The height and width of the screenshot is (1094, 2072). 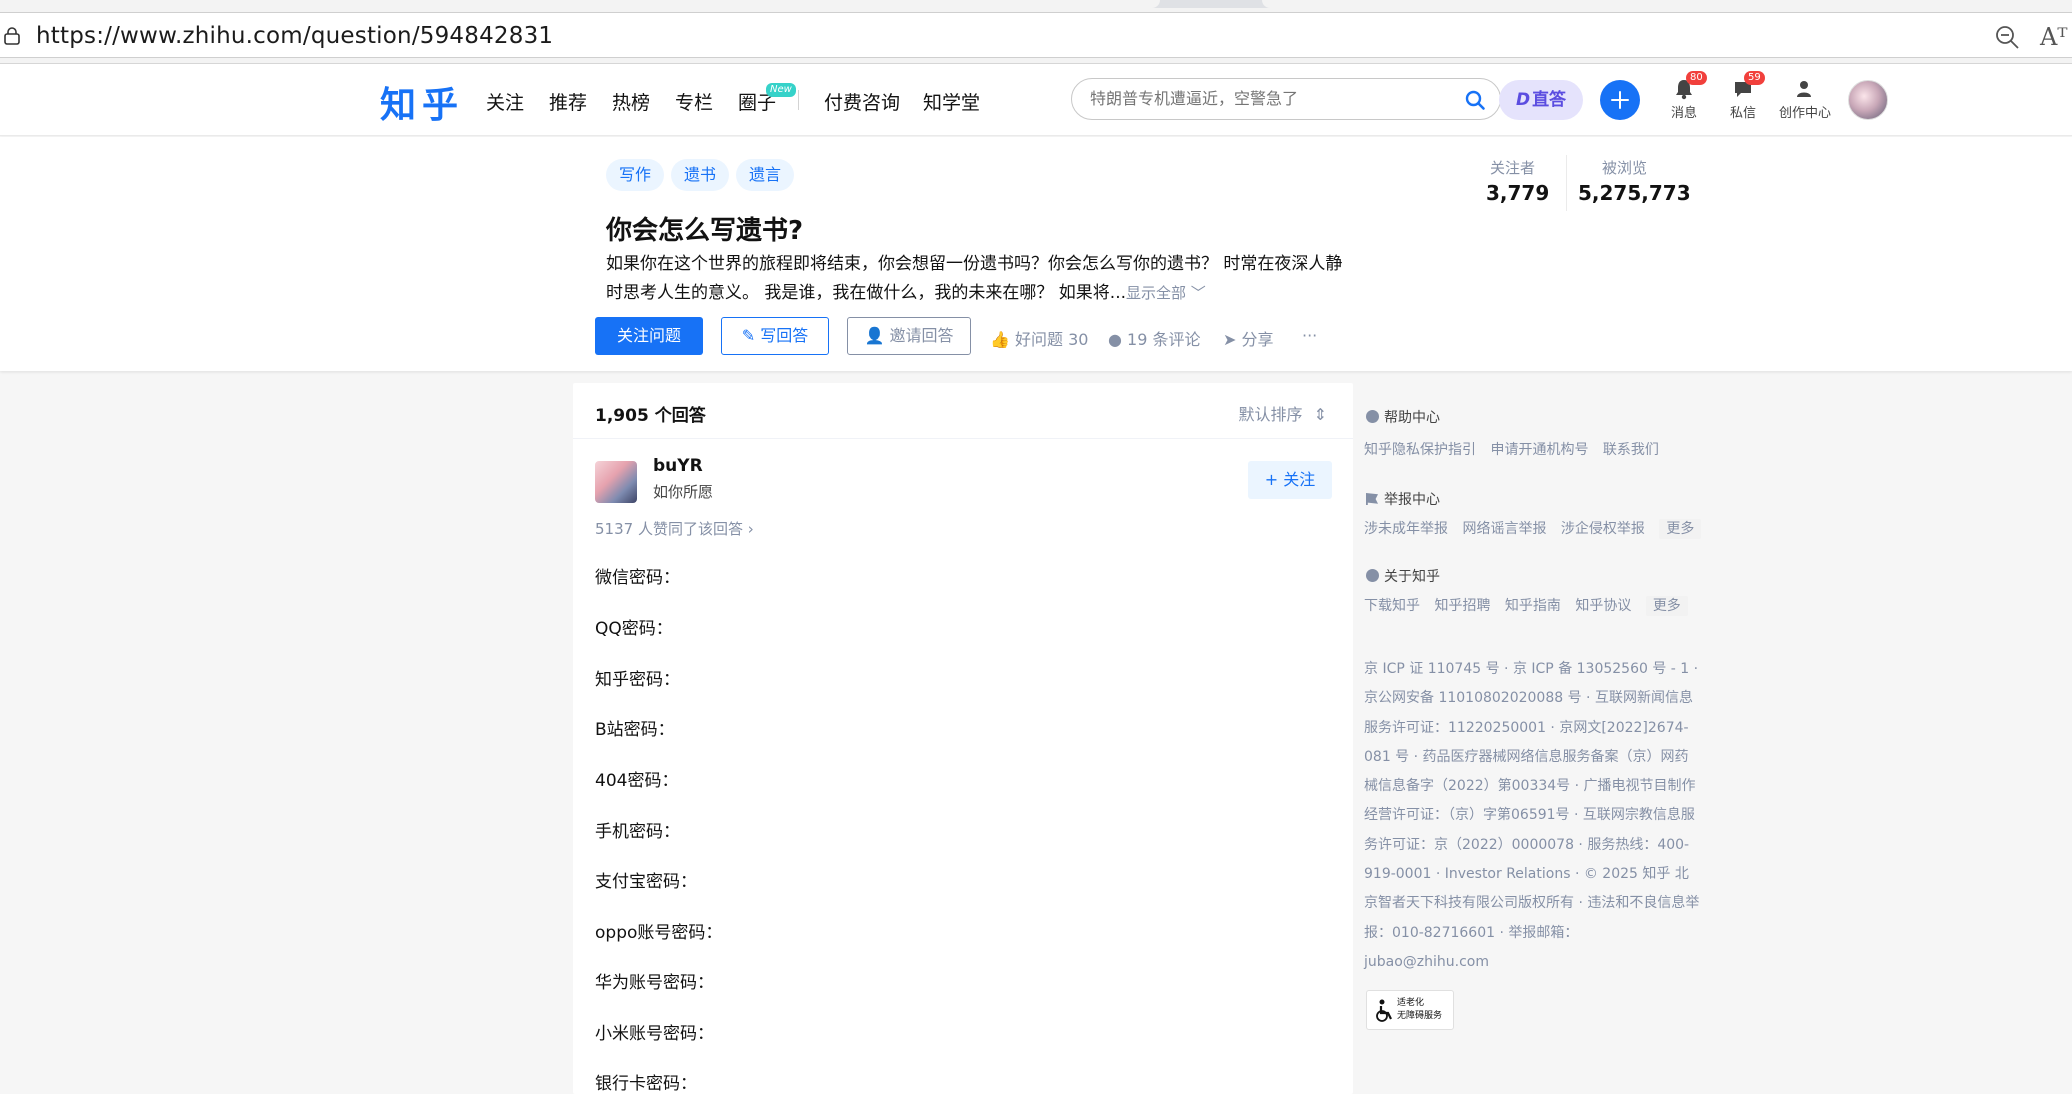 I want to click on active-tab, so click(x=580, y=4).